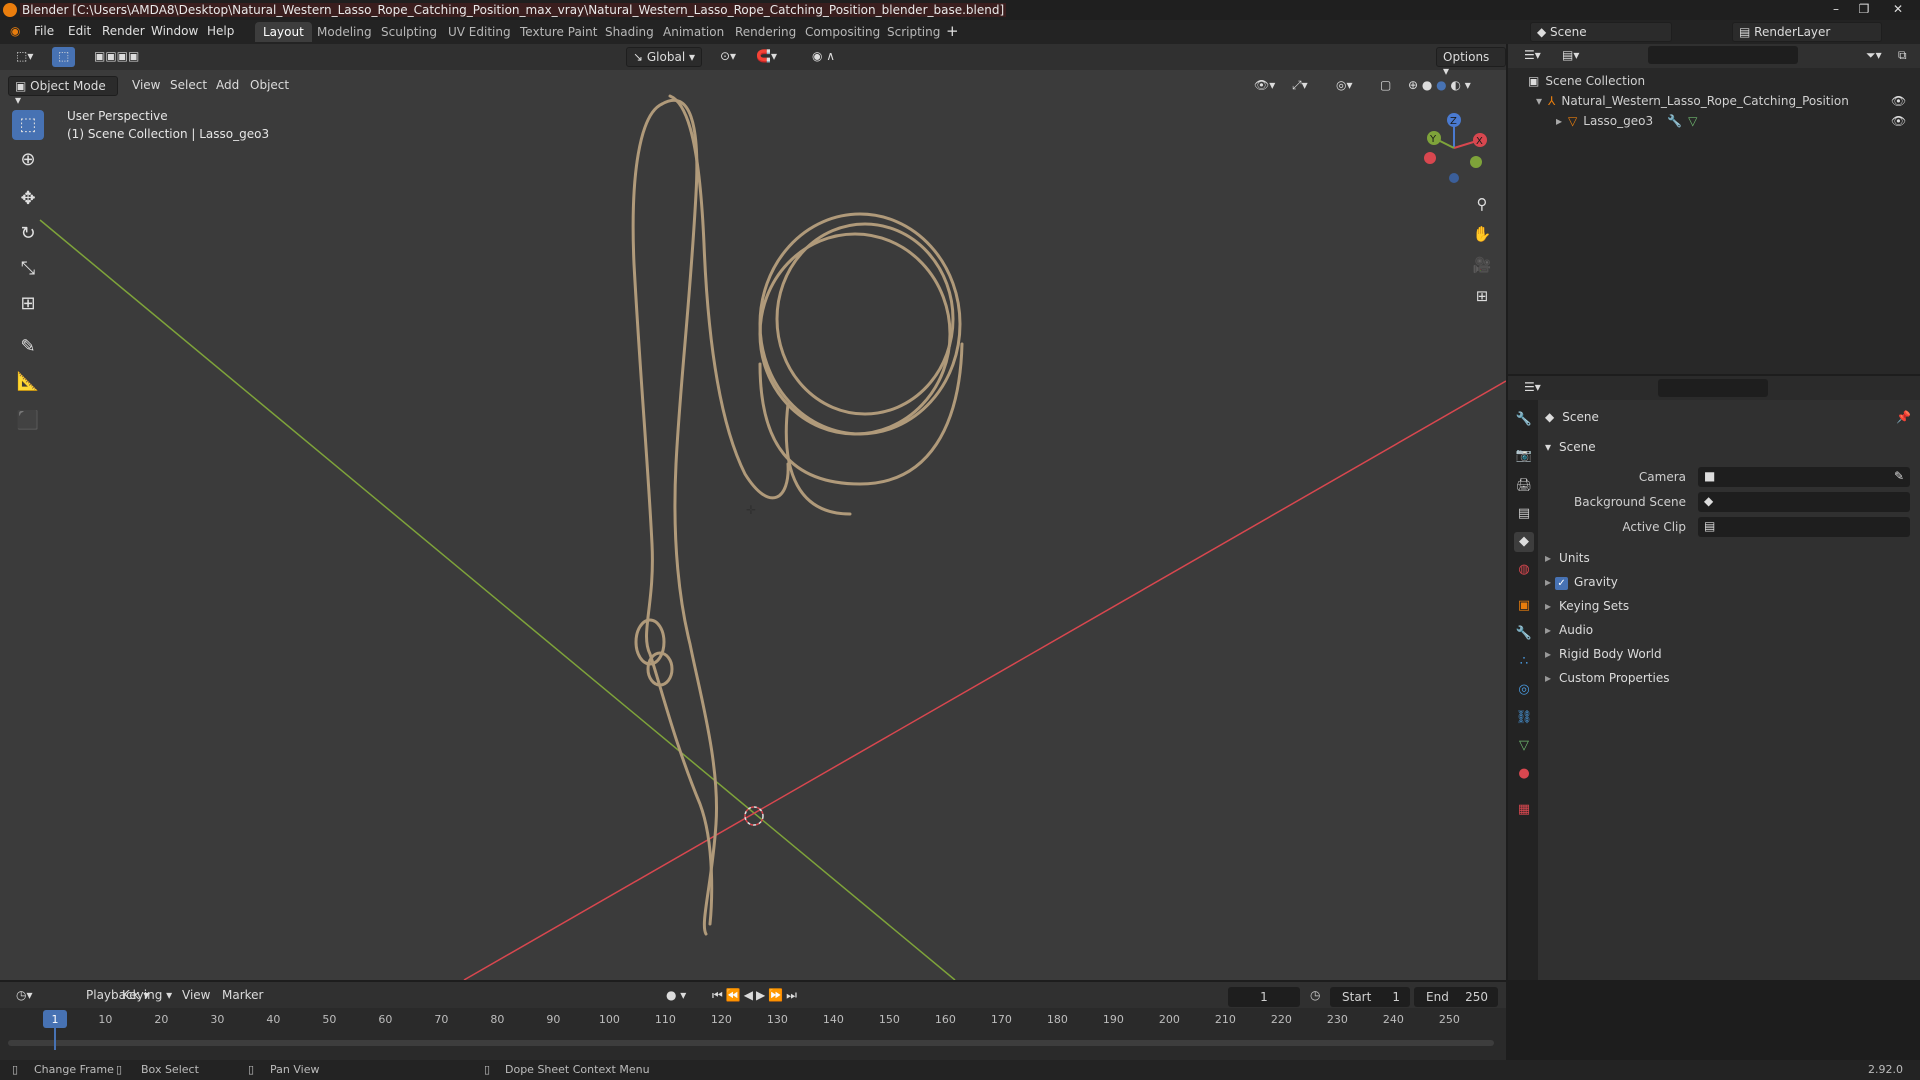  I want to click on camera-view-icon: 🎥, so click(1482, 265).